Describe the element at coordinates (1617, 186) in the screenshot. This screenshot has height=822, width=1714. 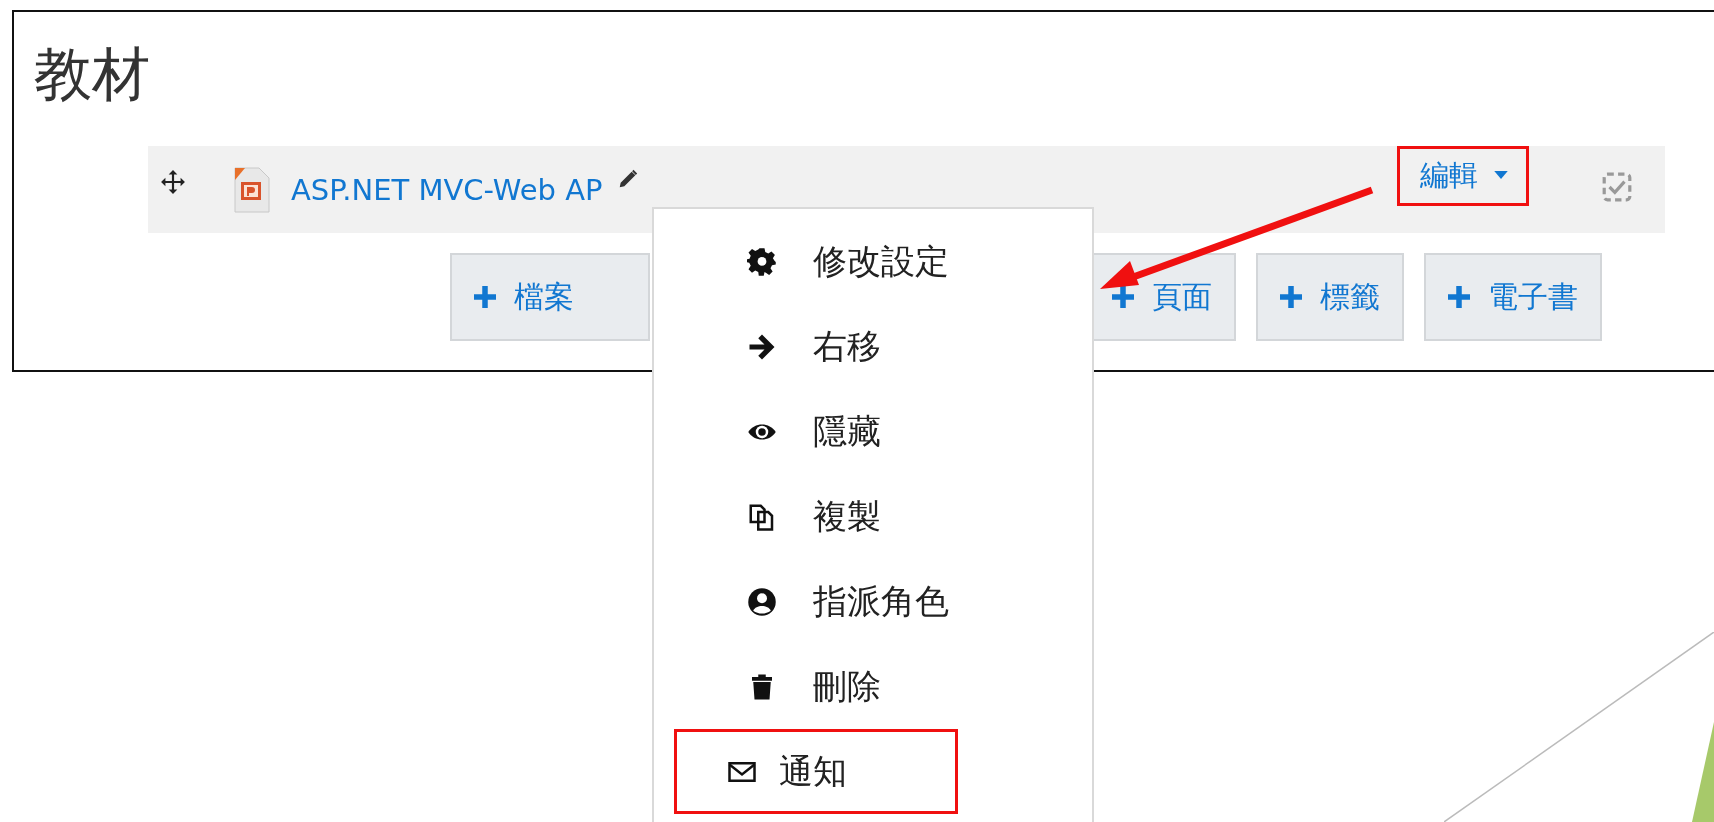
I see `completion-checkbox-icon` at that location.